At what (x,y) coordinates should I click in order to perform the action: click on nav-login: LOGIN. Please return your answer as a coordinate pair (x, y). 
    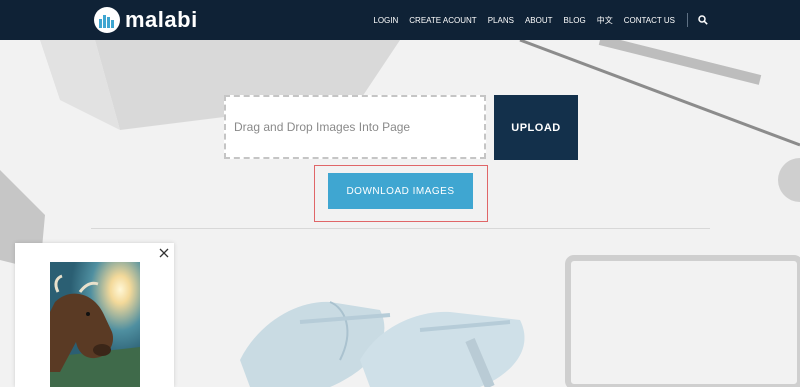
    Looking at the image, I should click on (385, 20).